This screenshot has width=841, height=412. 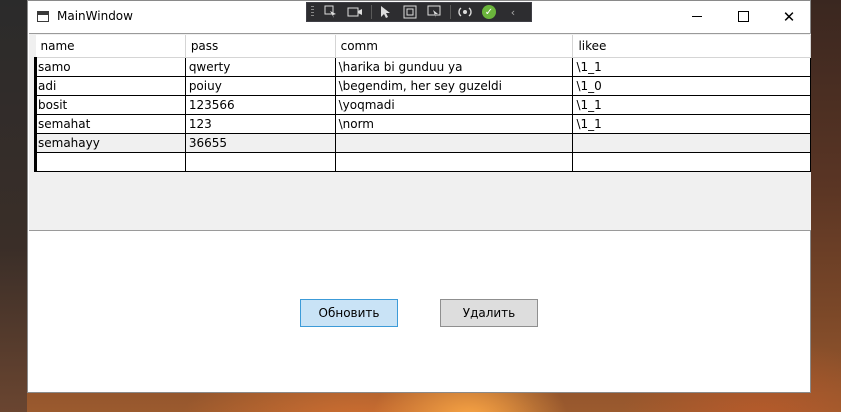 I want to click on close-button: ✕, so click(x=789, y=16).